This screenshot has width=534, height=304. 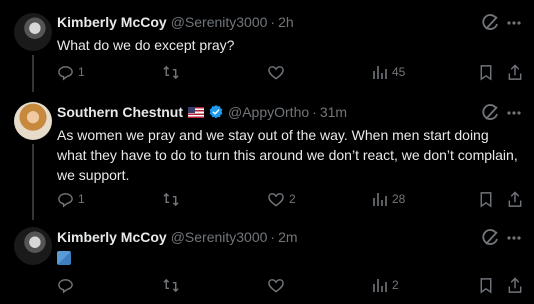 I want to click on views-button: 45, so click(x=388, y=72).